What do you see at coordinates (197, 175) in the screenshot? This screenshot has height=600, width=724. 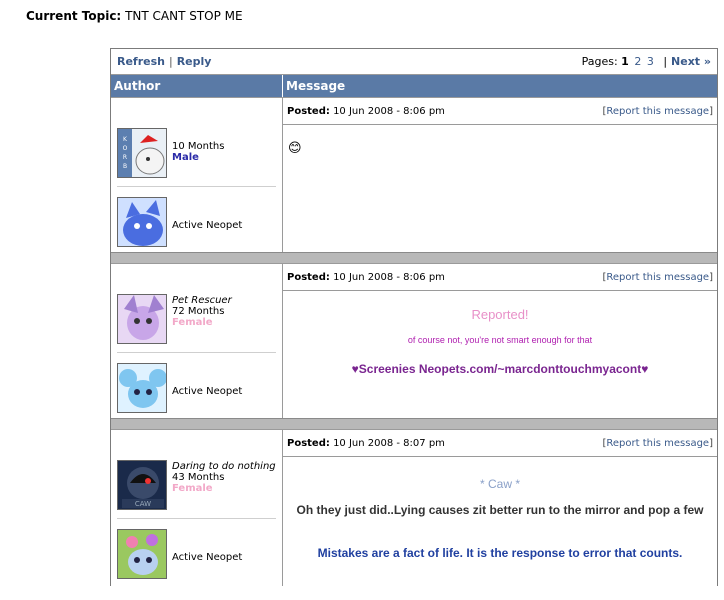 I see `post-author: K O R B 10 Months Male Active Neopet` at bounding box center [197, 175].